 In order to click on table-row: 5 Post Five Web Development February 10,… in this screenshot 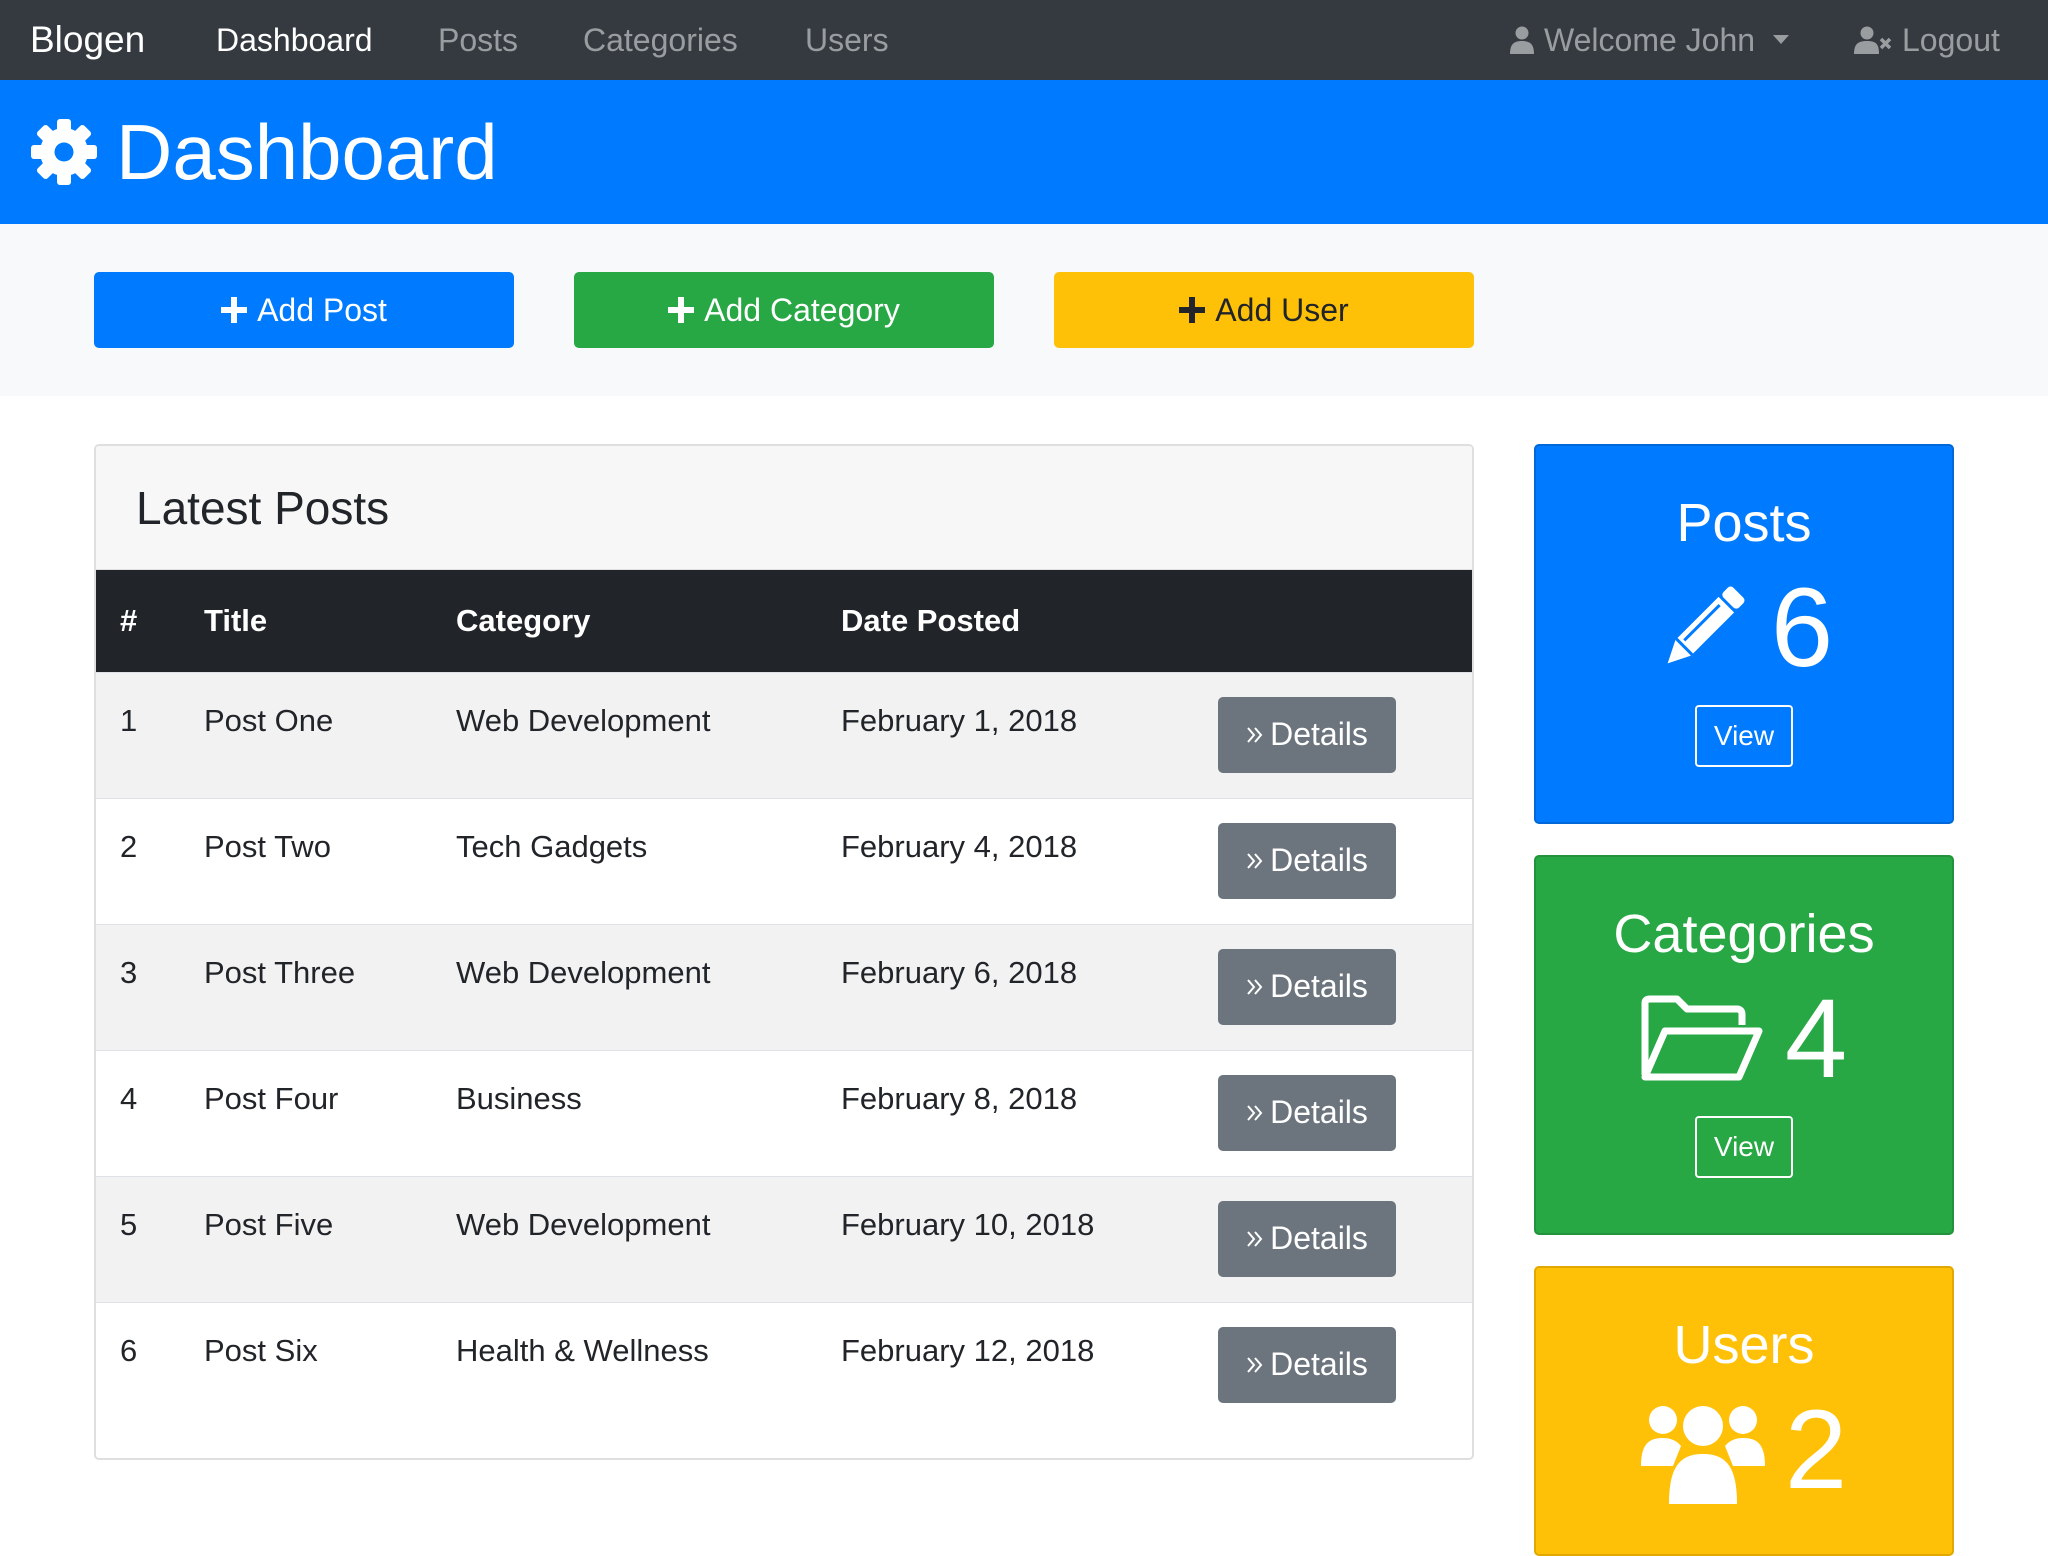, I will do `click(784, 1239)`.